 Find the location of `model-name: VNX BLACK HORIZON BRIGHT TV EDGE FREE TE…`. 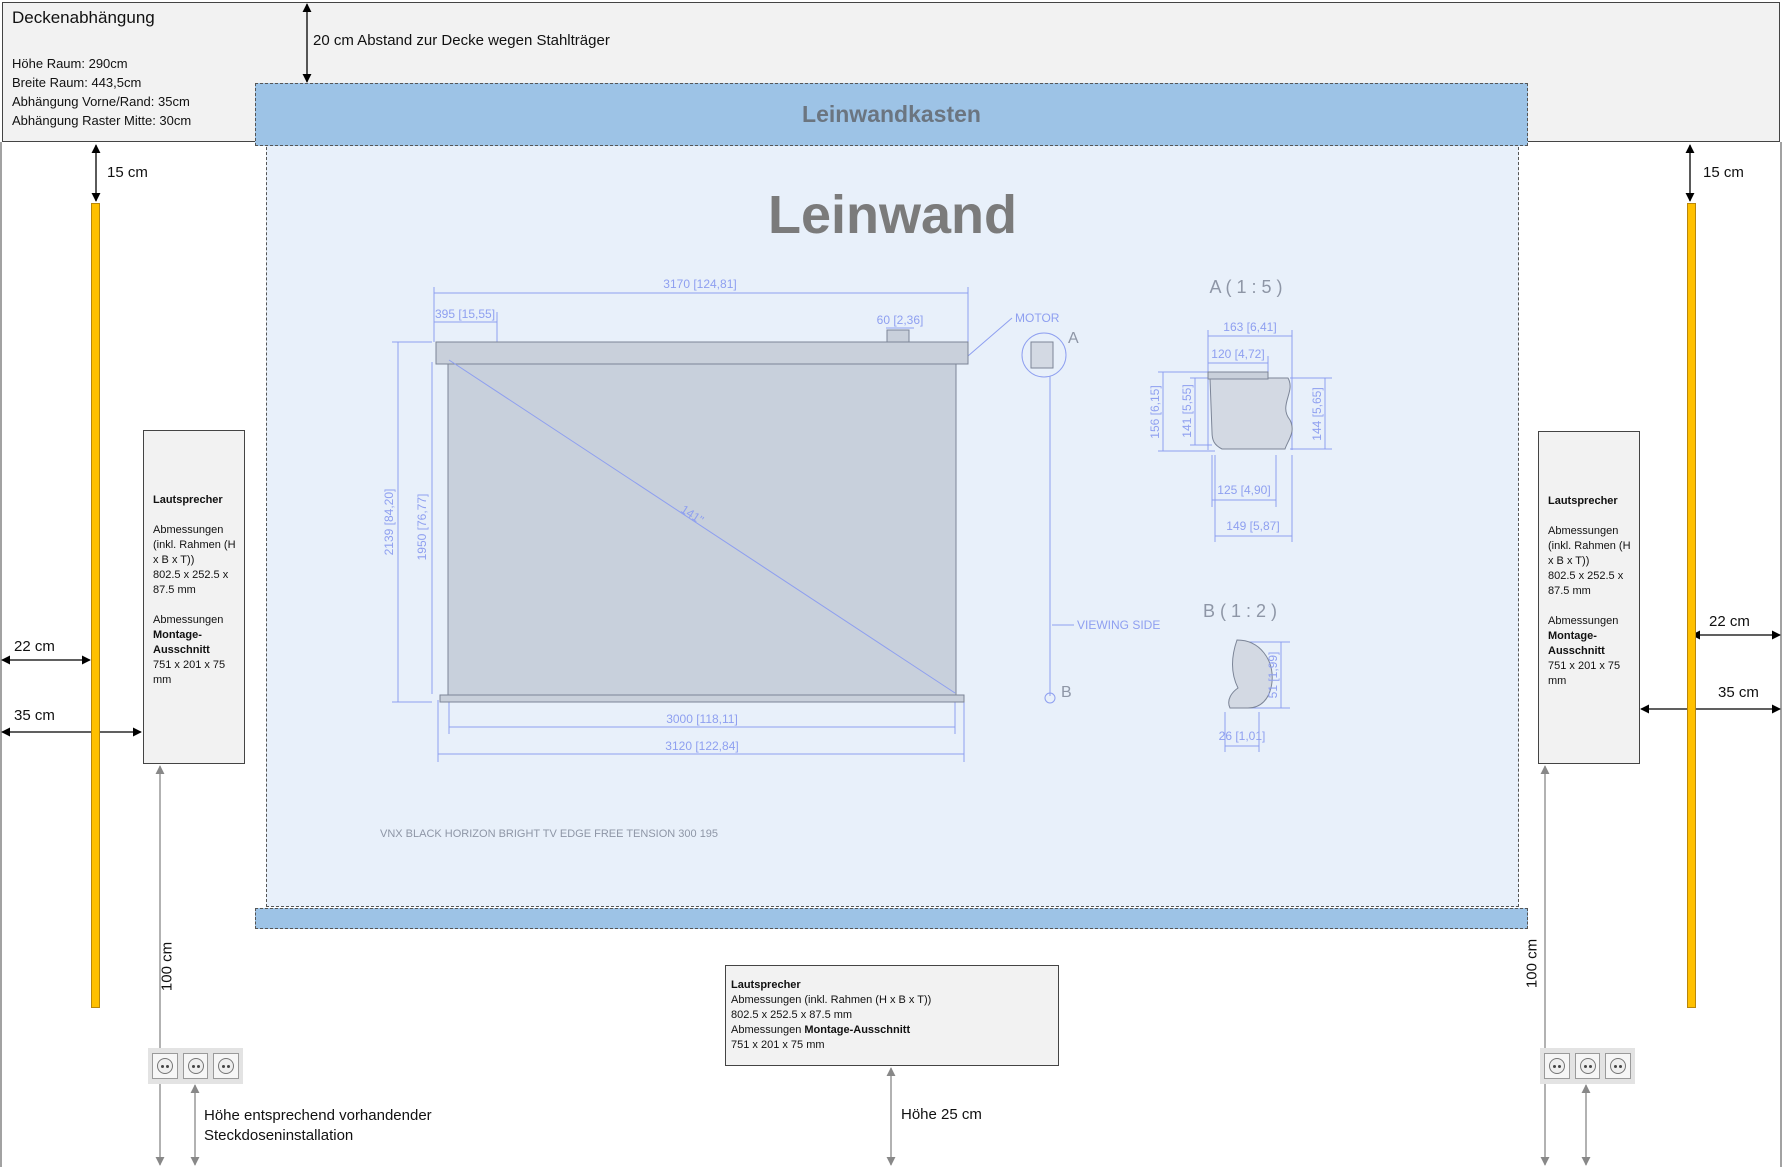

model-name: VNX BLACK HORIZON BRIGHT TV EDGE FREE TE… is located at coordinates (549, 834).